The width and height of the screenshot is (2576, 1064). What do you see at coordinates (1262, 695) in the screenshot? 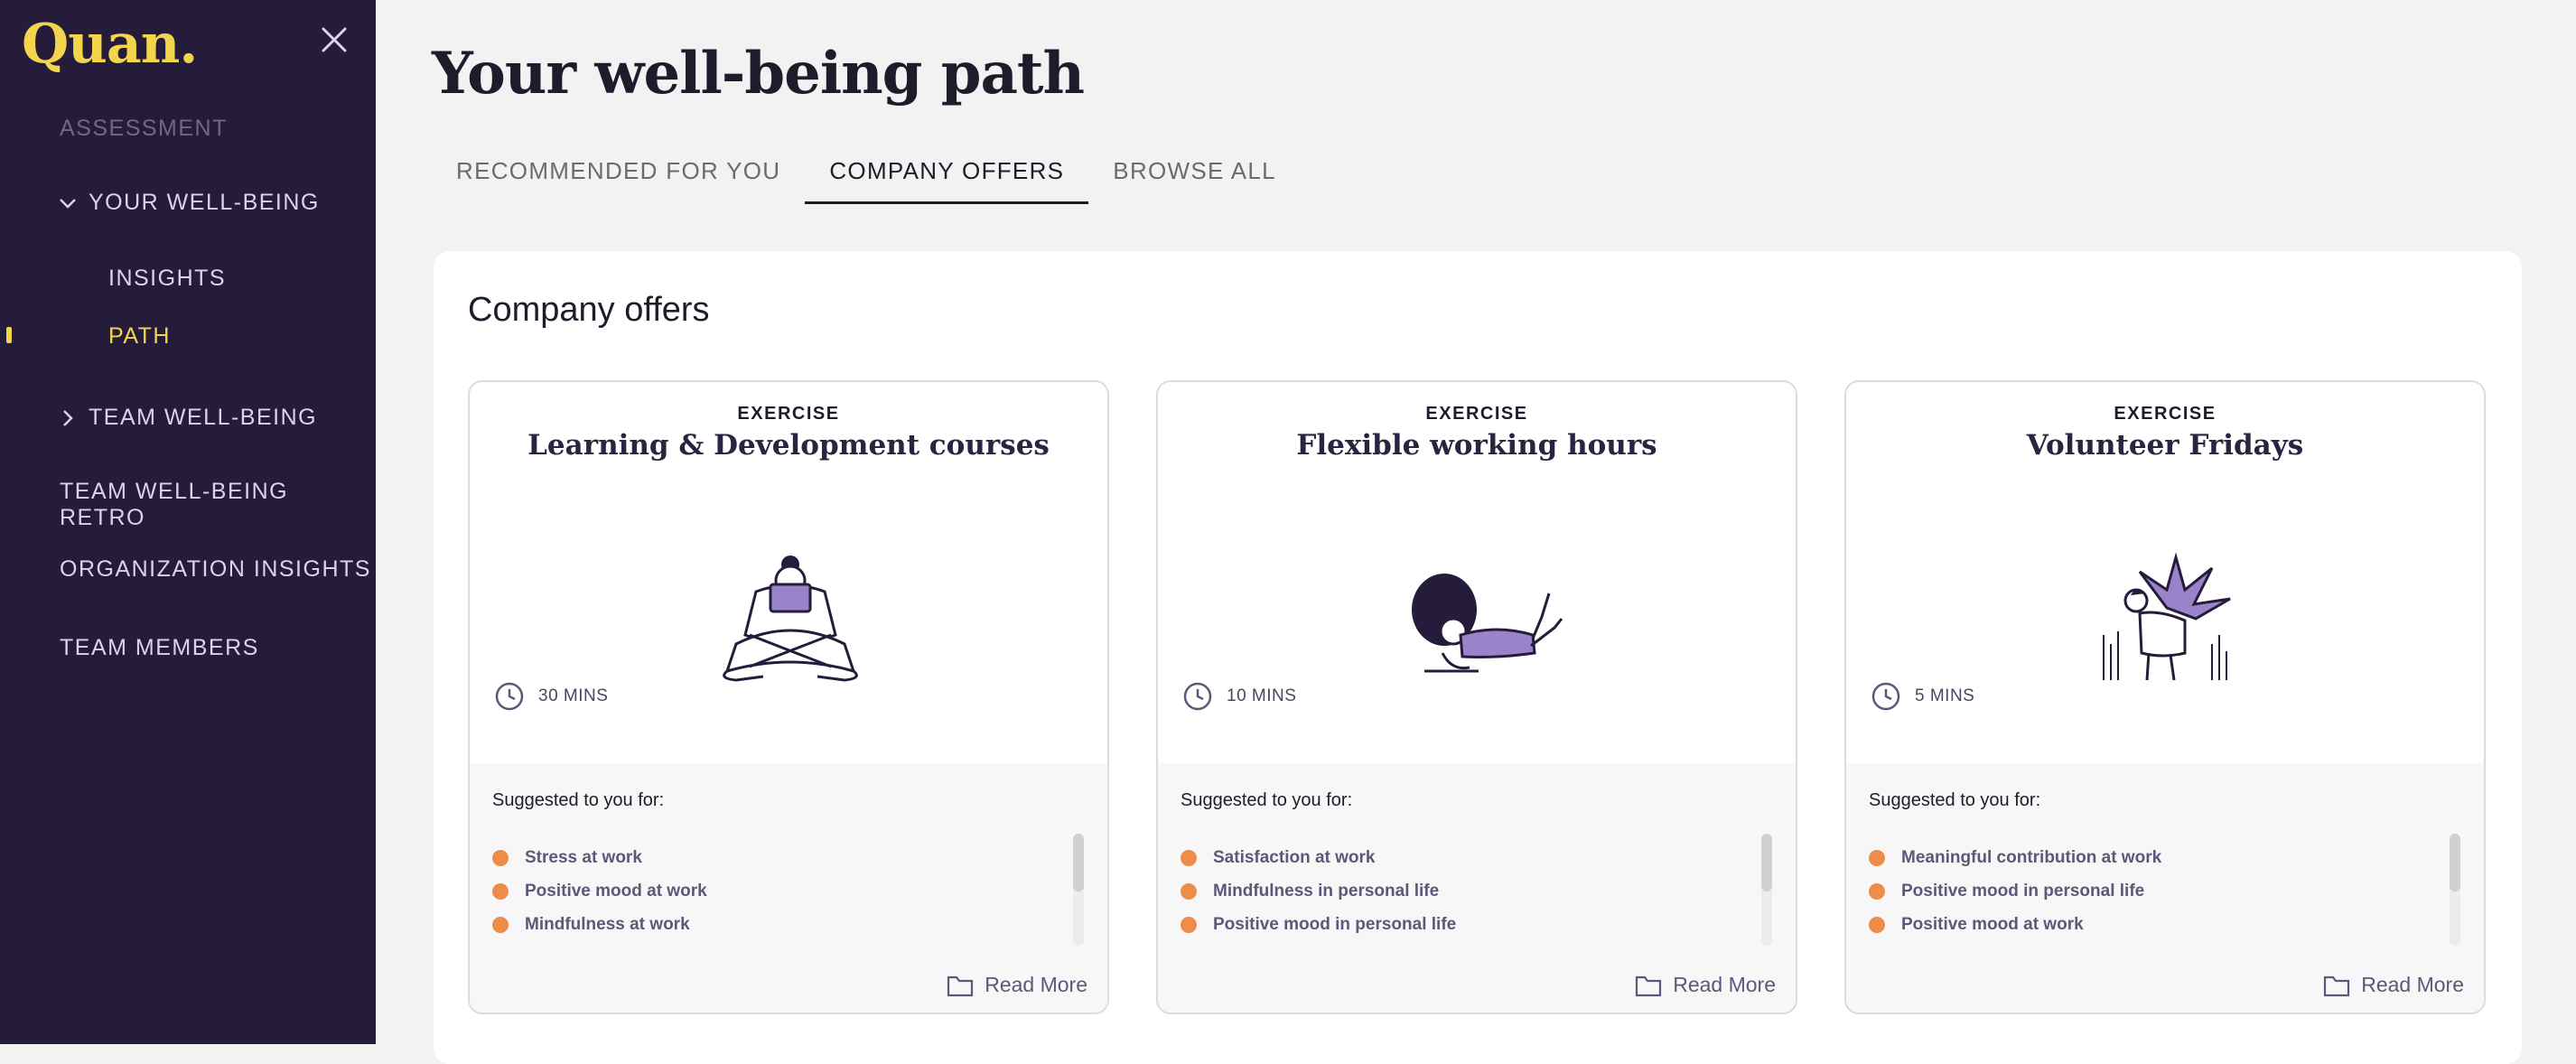
I see `duration-label: 10 MINS` at bounding box center [1262, 695].